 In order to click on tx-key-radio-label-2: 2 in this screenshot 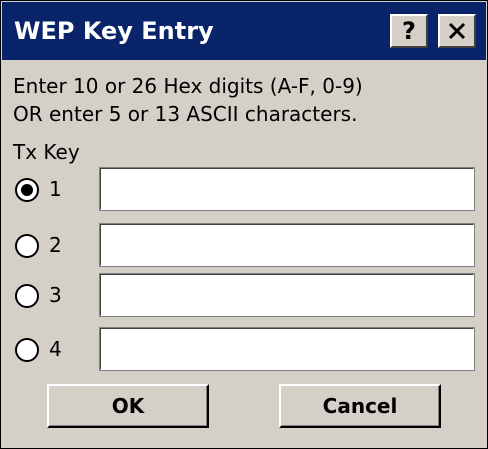, I will do `click(55, 245)`.